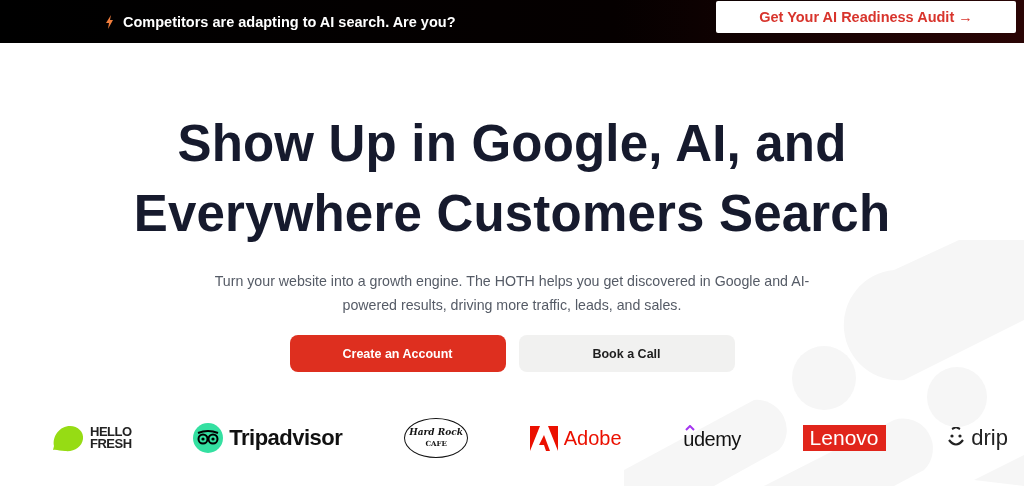 The height and width of the screenshot is (486, 1024). Describe the element at coordinates (989, 438) in the screenshot. I see `logo-text: drip` at that location.